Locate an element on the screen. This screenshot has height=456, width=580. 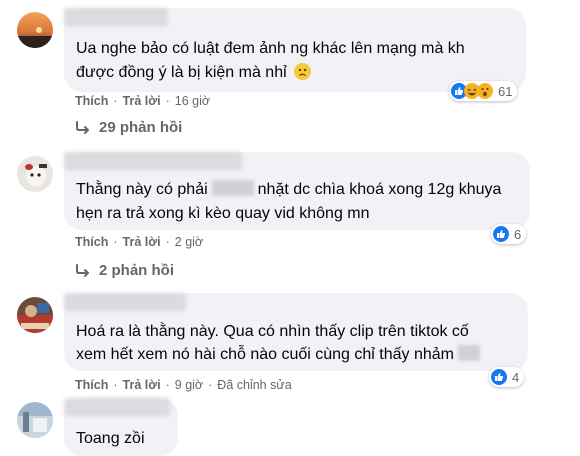
reaction-summary: 4 is located at coordinates (507, 377).